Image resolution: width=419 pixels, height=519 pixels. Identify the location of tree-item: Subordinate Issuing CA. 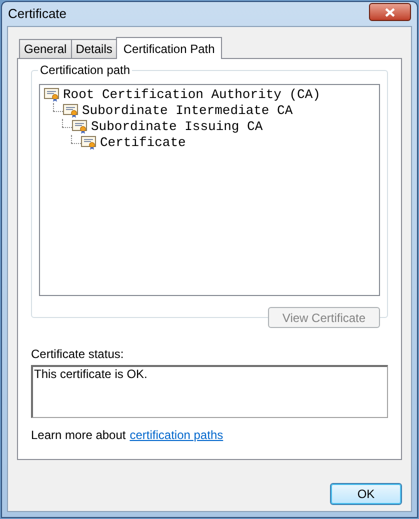
(177, 127).